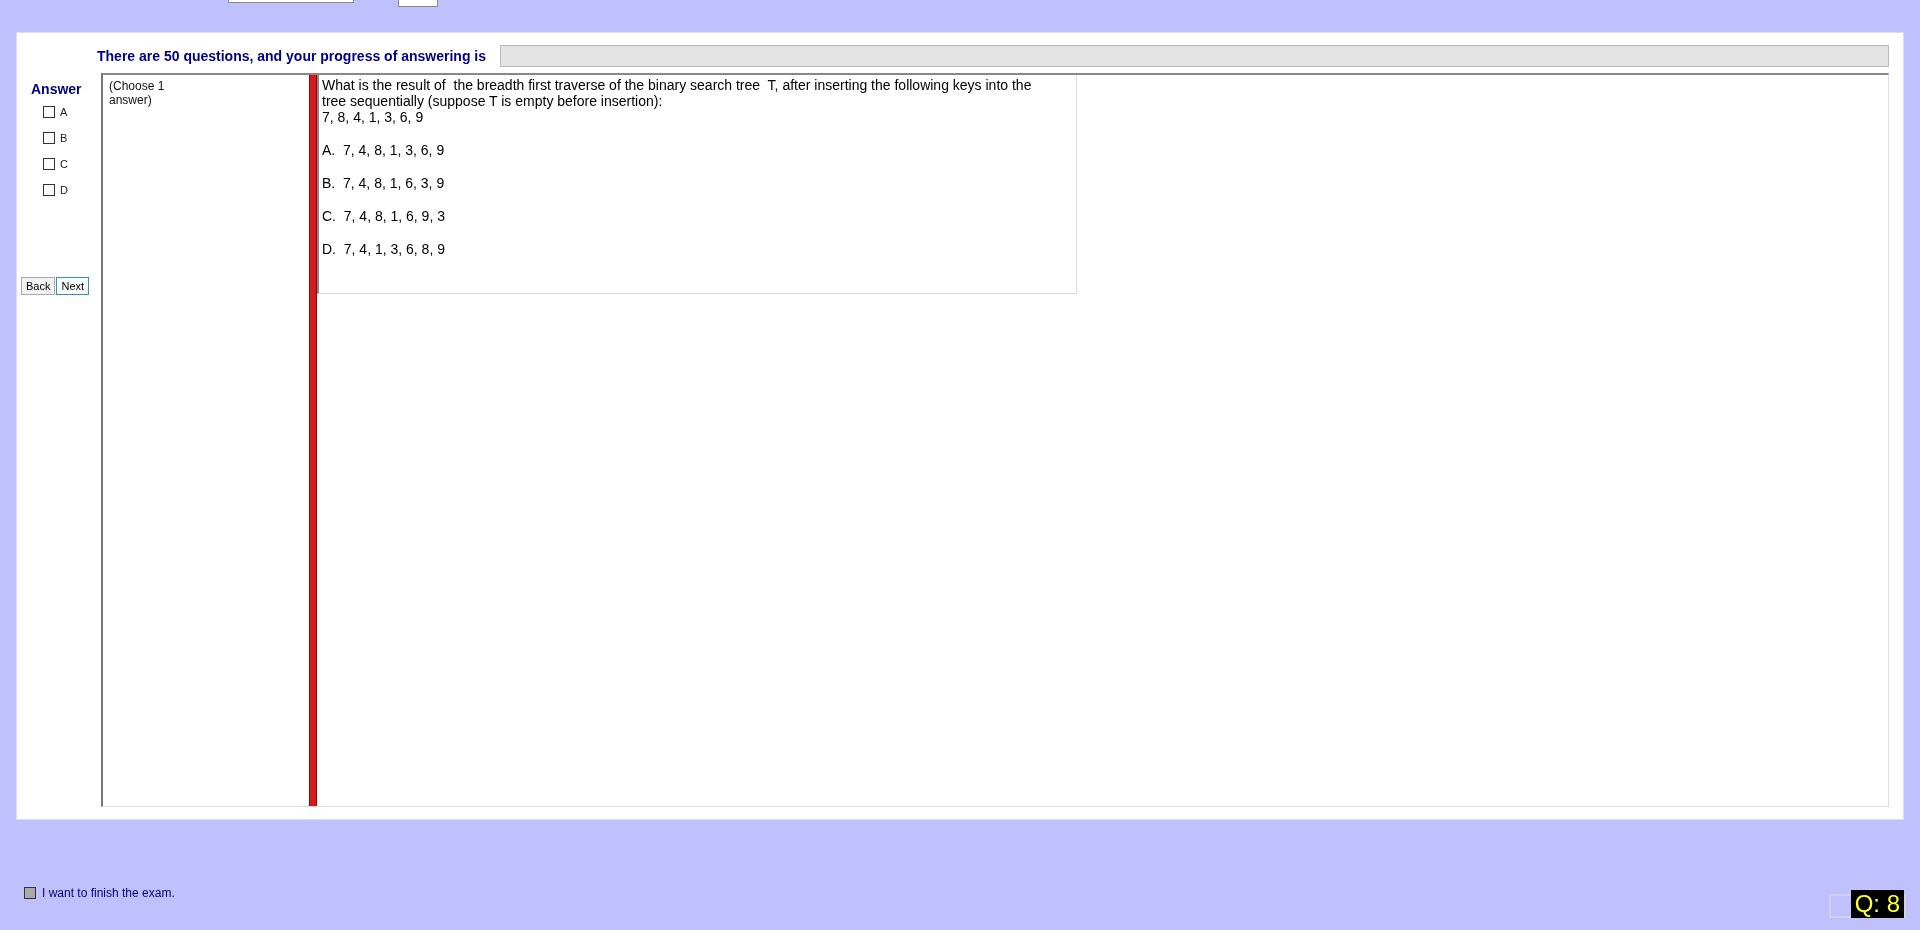  What do you see at coordinates (56, 89) in the screenshot?
I see `answer-title: Answer` at bounding box center [56, 89].